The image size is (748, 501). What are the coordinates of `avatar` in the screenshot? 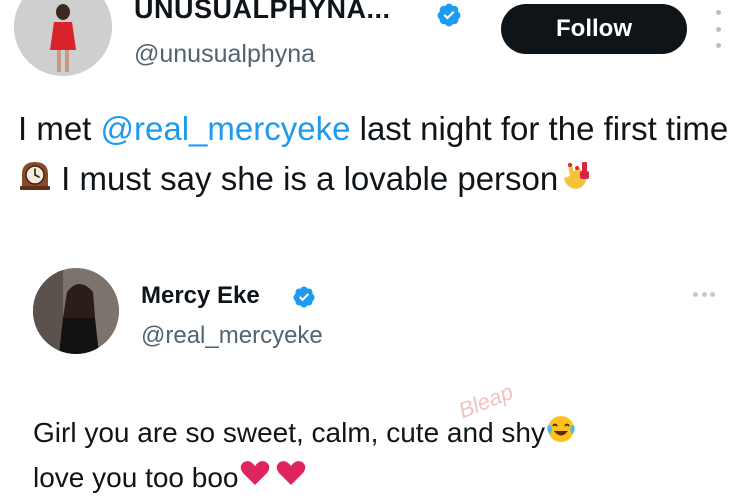 It's located at (63, 38).